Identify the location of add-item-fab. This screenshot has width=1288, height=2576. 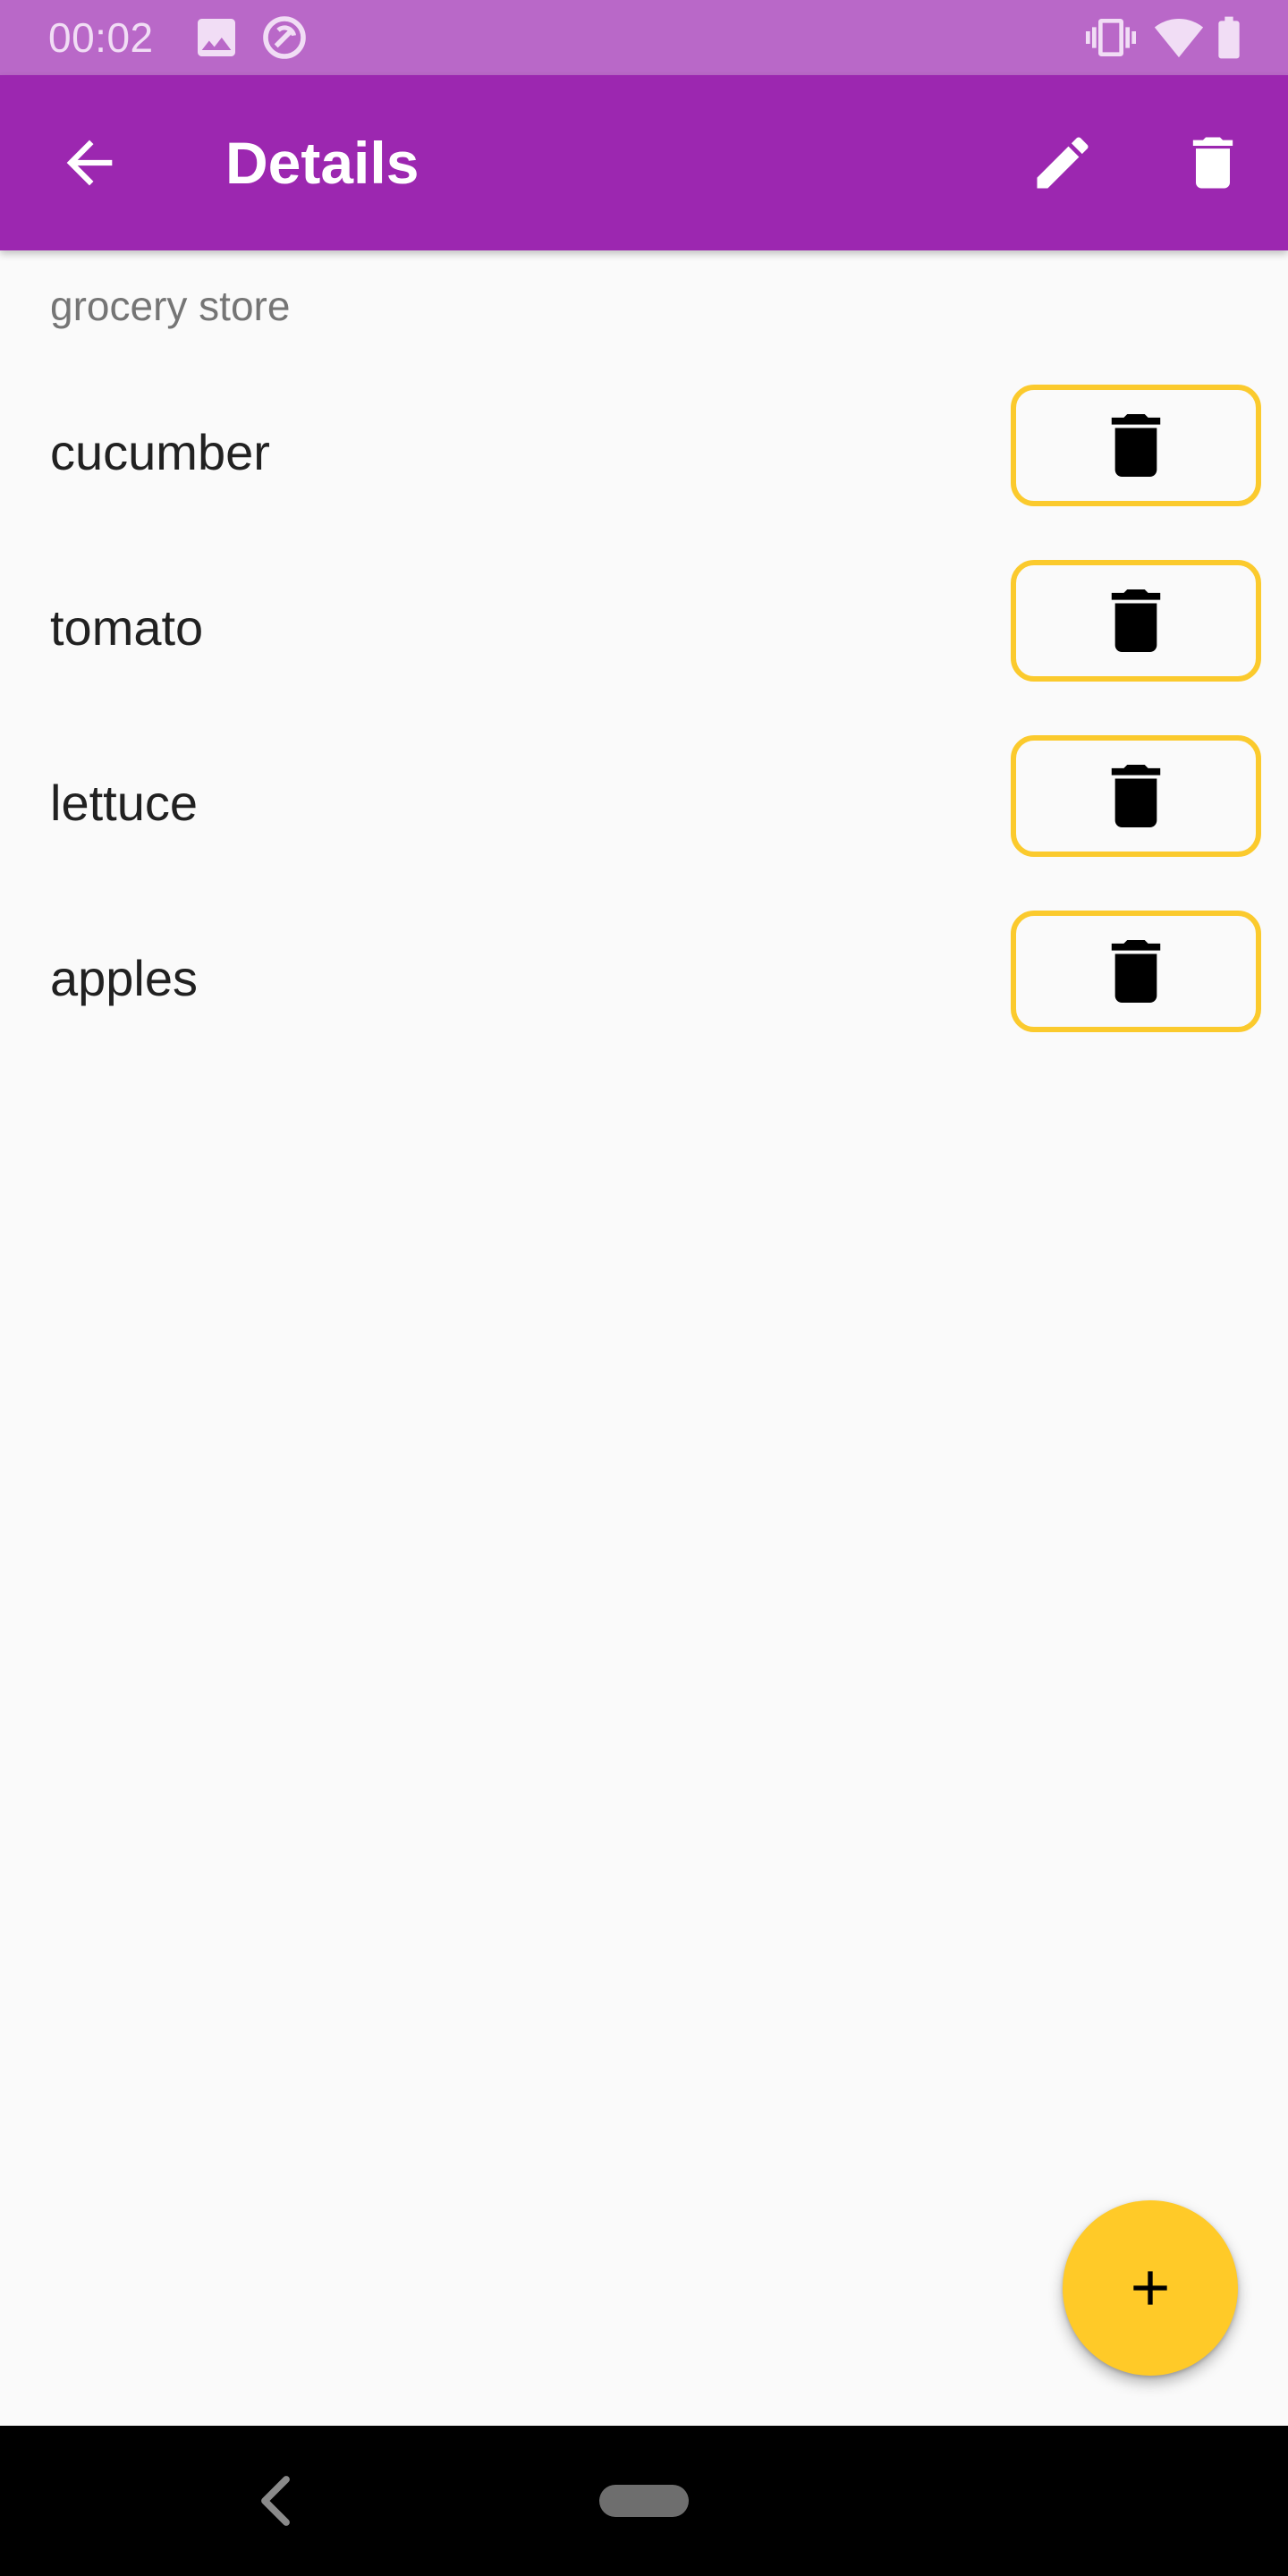
(1150, 2288).